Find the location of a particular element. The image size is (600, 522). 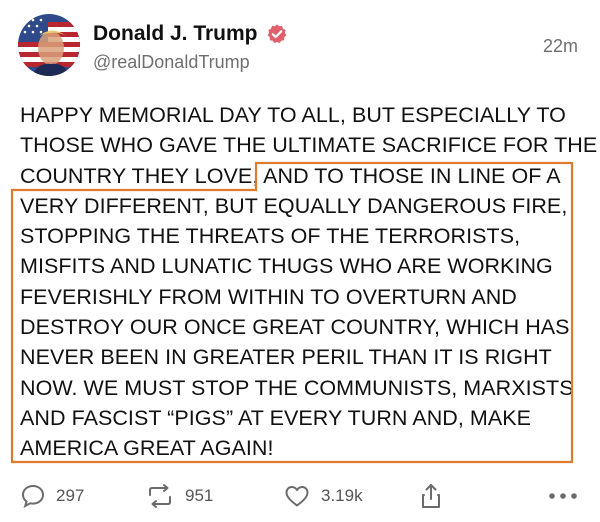

heart-icon is located at coordinates (297, 496).